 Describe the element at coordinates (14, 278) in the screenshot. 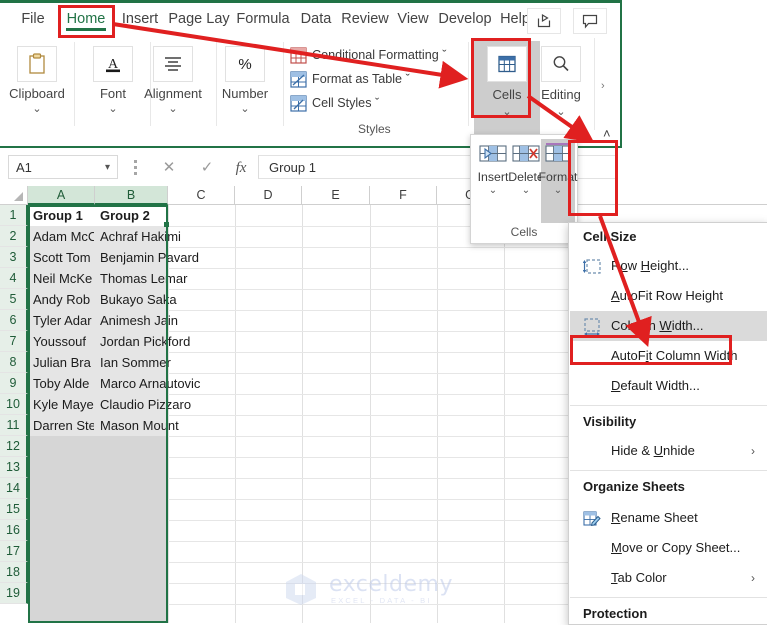

I see `row-header-4: 4` at that location.